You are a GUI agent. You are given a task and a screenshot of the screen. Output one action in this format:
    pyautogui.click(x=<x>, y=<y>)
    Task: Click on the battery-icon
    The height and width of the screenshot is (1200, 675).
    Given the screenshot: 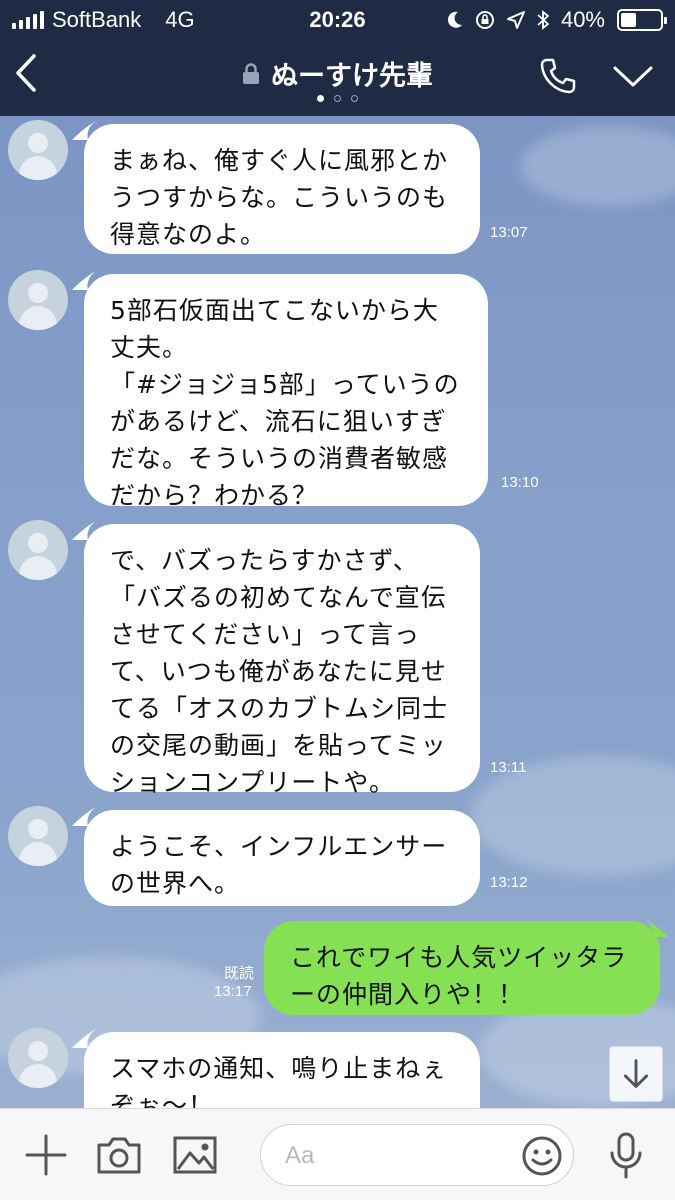 What is the action you would take?
    pyautogui.click(x=642, y=20)
    